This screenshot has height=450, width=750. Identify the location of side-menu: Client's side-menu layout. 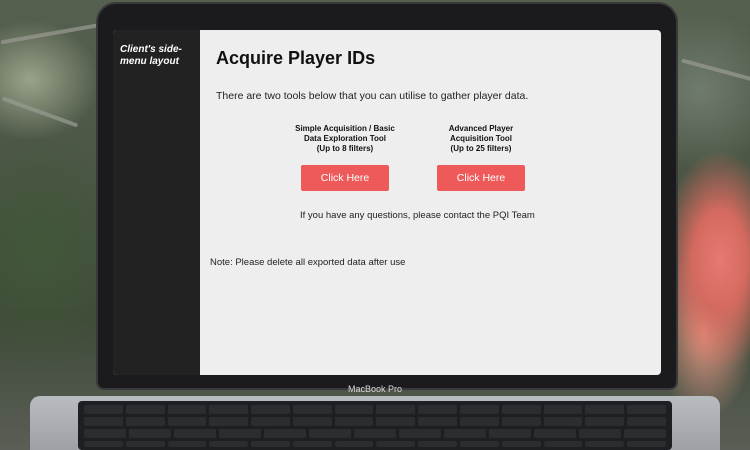
(156, 202).